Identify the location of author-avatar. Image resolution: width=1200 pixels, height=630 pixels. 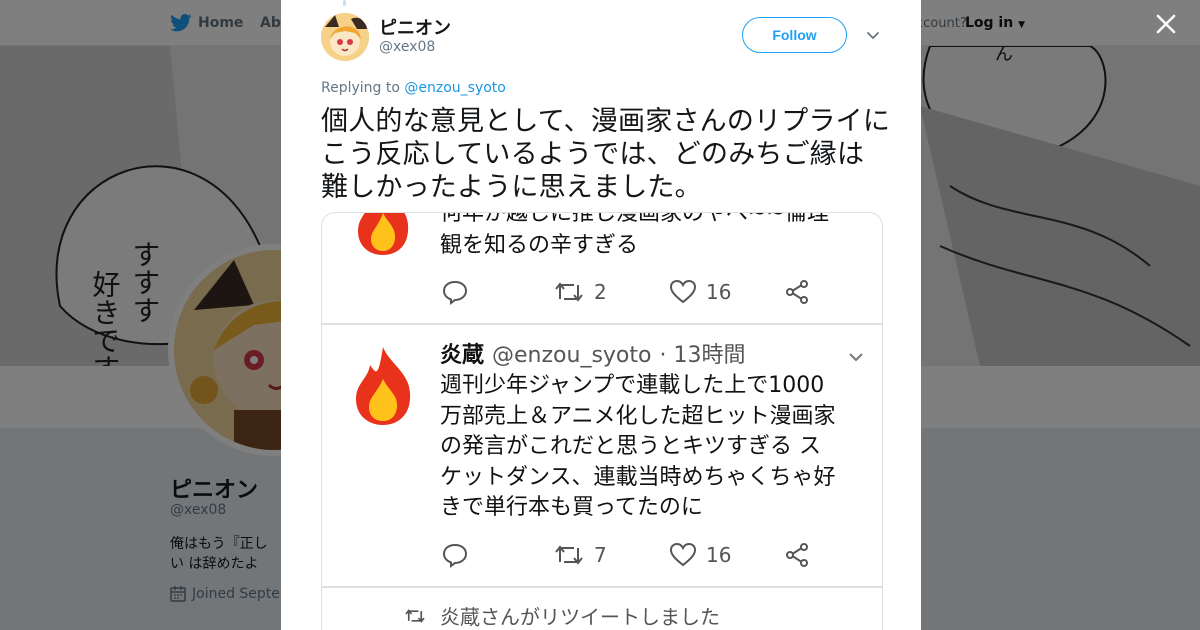
(345, 37).